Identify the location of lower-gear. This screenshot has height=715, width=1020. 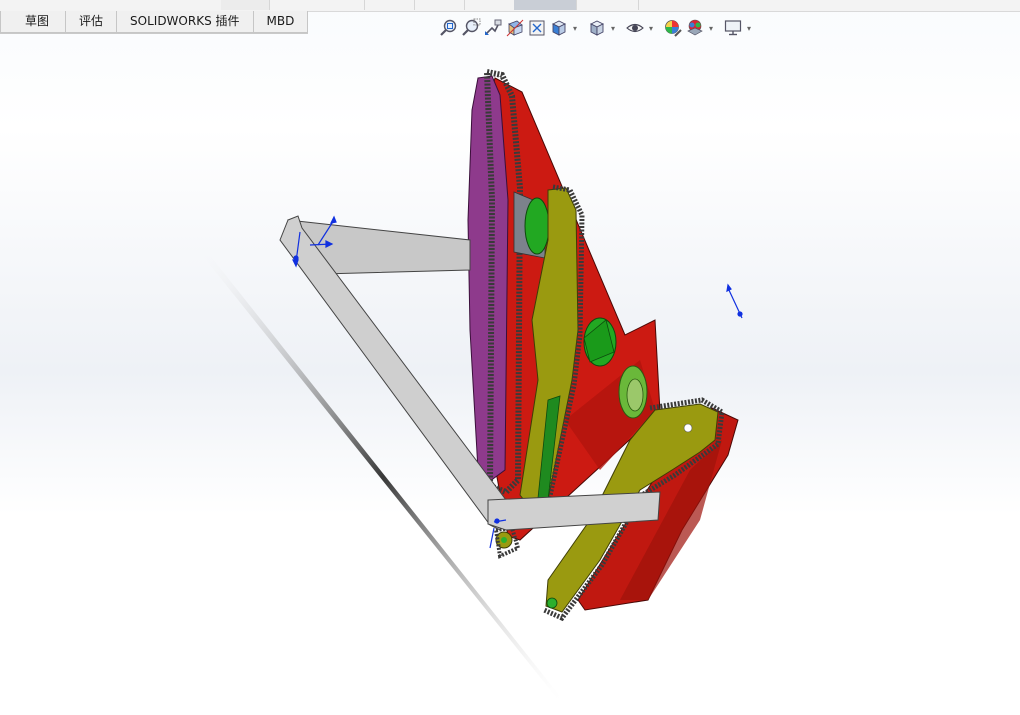
(633, 392).